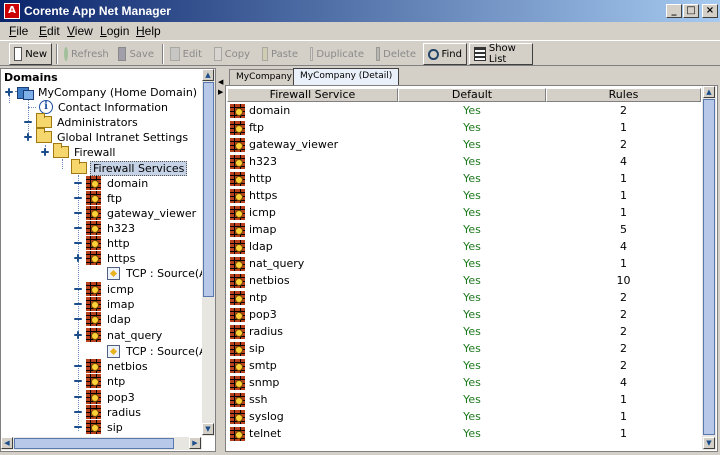 Image resolution: width=720 pixels, height=455 pixels. What do you see at coordinates (464, 246) in the screenshot?
I see `table-row: ldap Yes 4` at bounding box center [464, 246].